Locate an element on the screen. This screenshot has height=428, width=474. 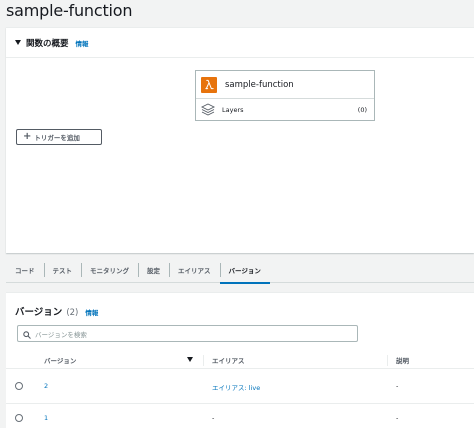
alias-link: エイリアス: live is located at coordinates (236, 387).